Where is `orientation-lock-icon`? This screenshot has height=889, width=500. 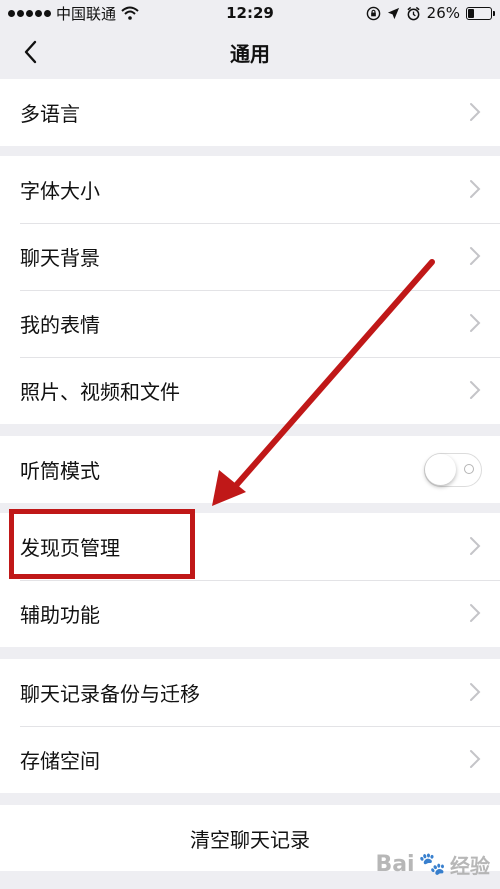 orientation-lock-icon is located at coordinates (373, 13).